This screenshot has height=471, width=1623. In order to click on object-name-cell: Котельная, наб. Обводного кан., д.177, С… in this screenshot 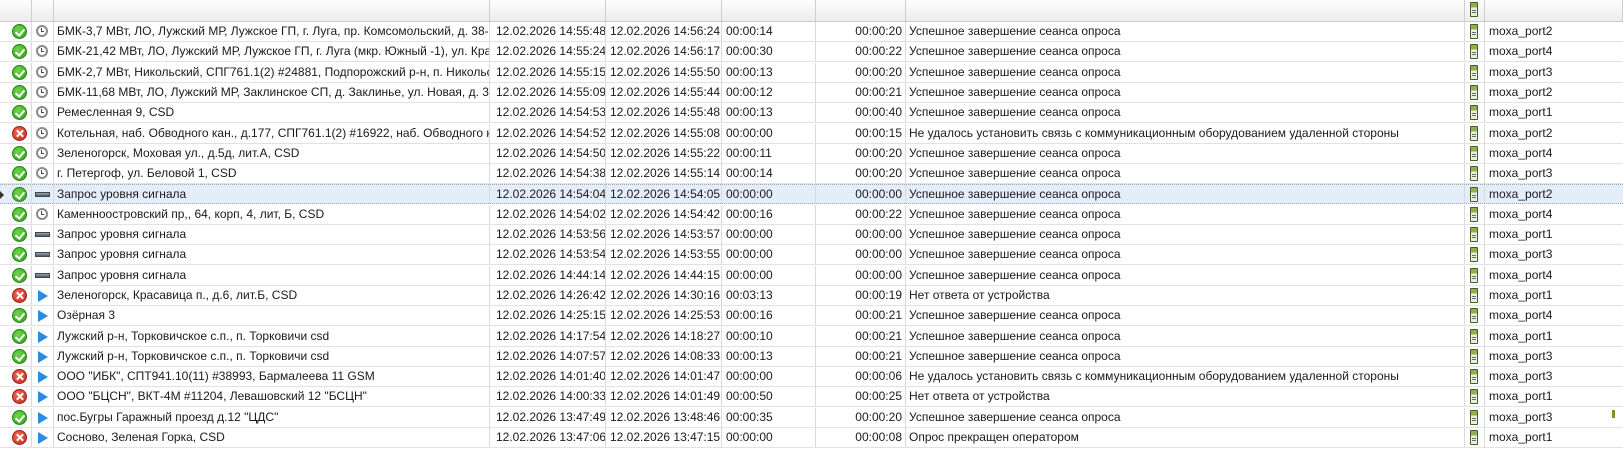, I will do `click(272, 133)`.